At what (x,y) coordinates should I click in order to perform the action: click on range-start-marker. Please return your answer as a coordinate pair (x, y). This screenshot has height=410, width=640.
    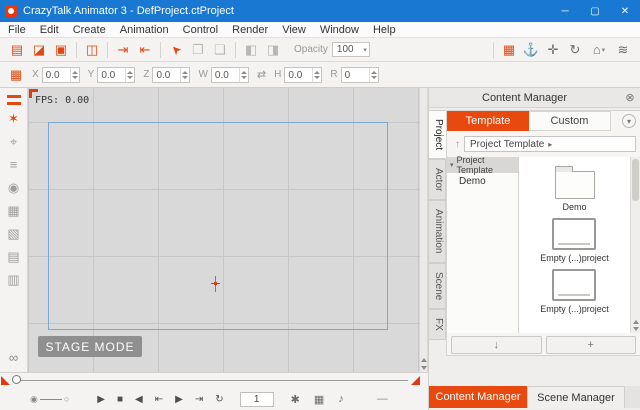
    Looking at the image, I should click on (5, 380).